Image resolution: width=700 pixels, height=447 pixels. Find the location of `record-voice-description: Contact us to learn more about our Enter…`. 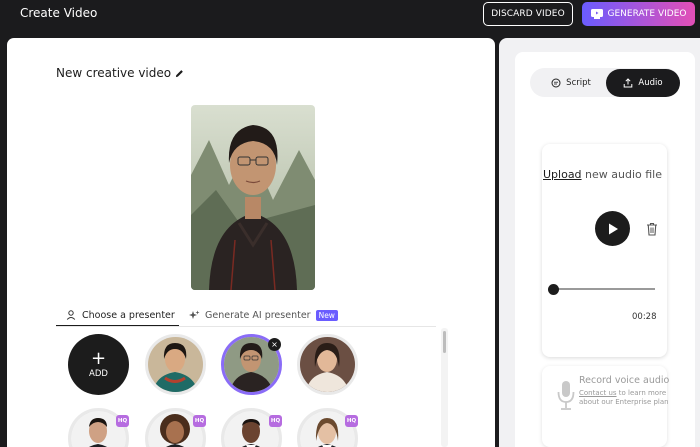

record-voice-description: Contact us to learn more about our Enter… is located at coordinates (624, 398).